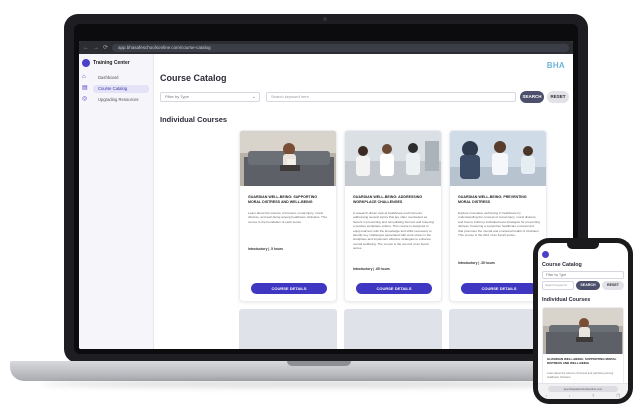 The height and width of the screenshot is (406, 639). I want to click on phone-address: app.bhasafeschoolsonline.com, so click(583, 389).